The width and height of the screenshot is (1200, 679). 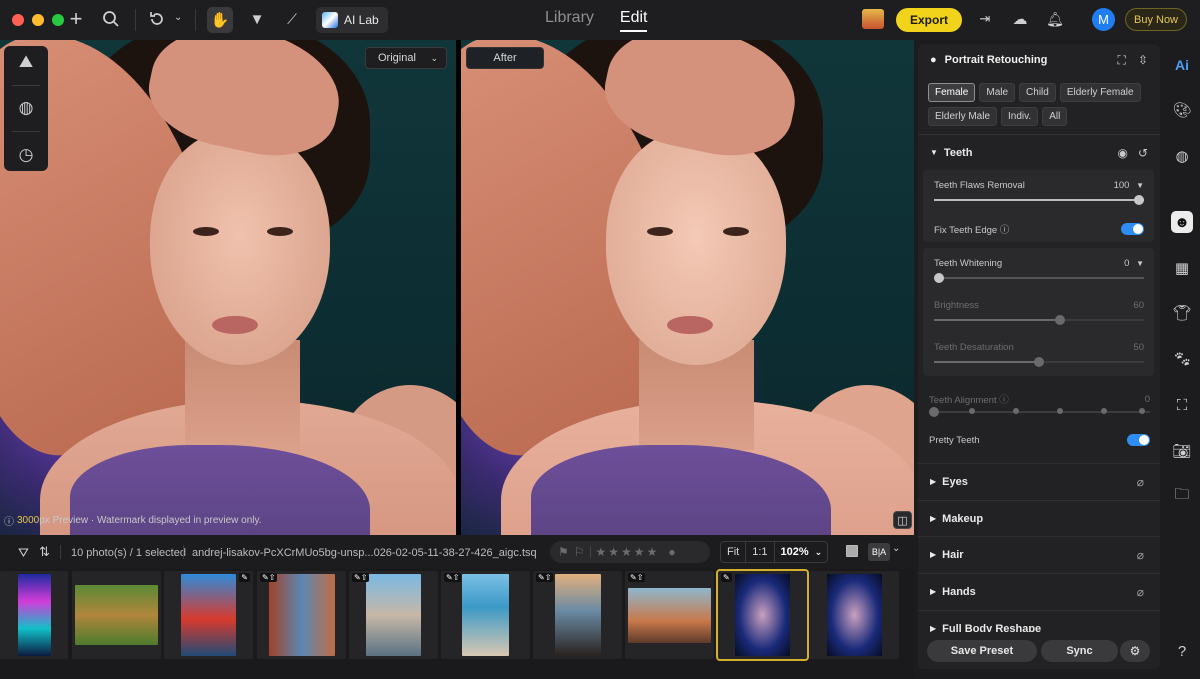 What do you see at coordinates (1182, 651) in the screenshot?
I see `help-icon: ?` at bounding box center [1182, 651].